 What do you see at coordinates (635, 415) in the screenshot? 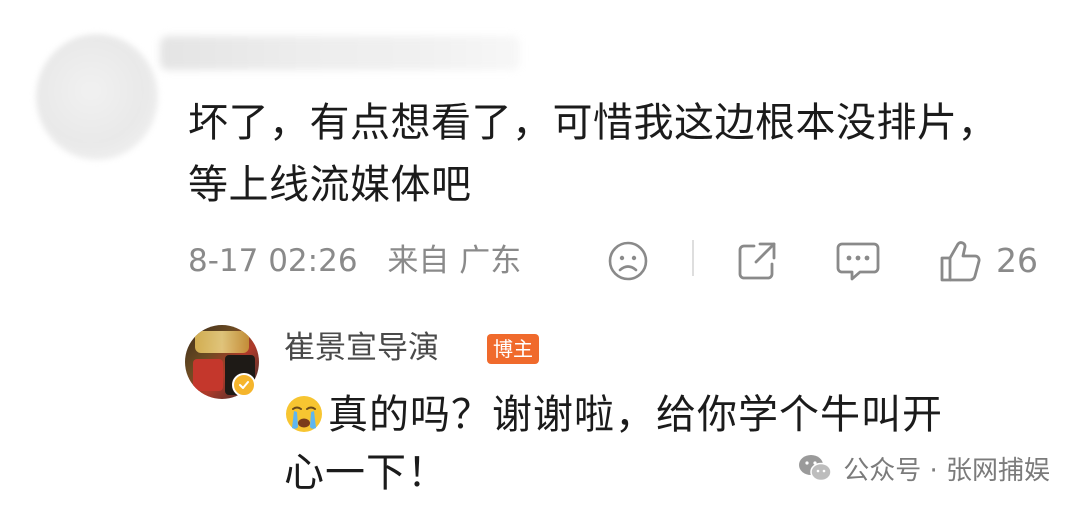
I see `reply-text-line-1: 真的吗？谢谢啦，给你学个牛叫开` at bounding box center [635, 415].